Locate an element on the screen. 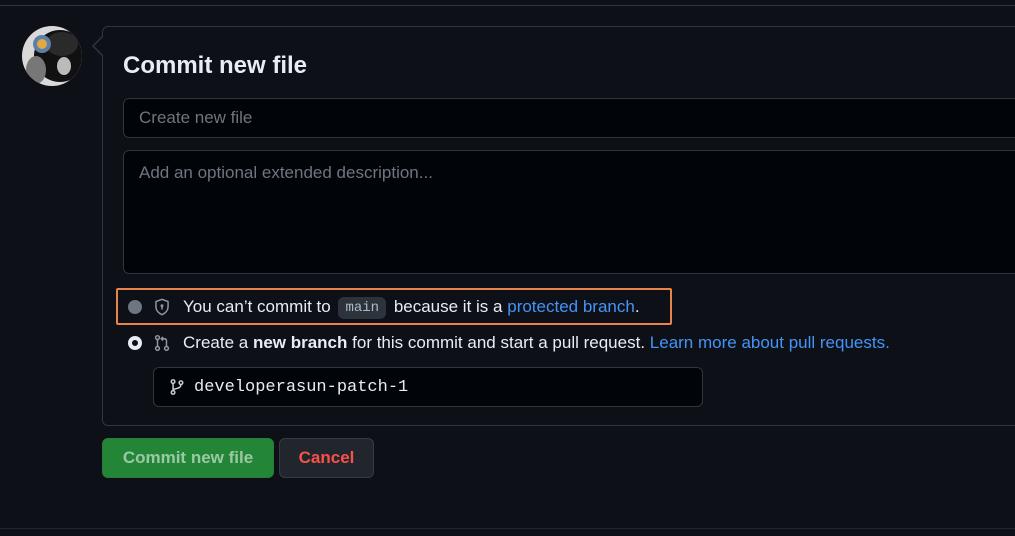  radio-commit-directly is located at coordinates (135, 307).